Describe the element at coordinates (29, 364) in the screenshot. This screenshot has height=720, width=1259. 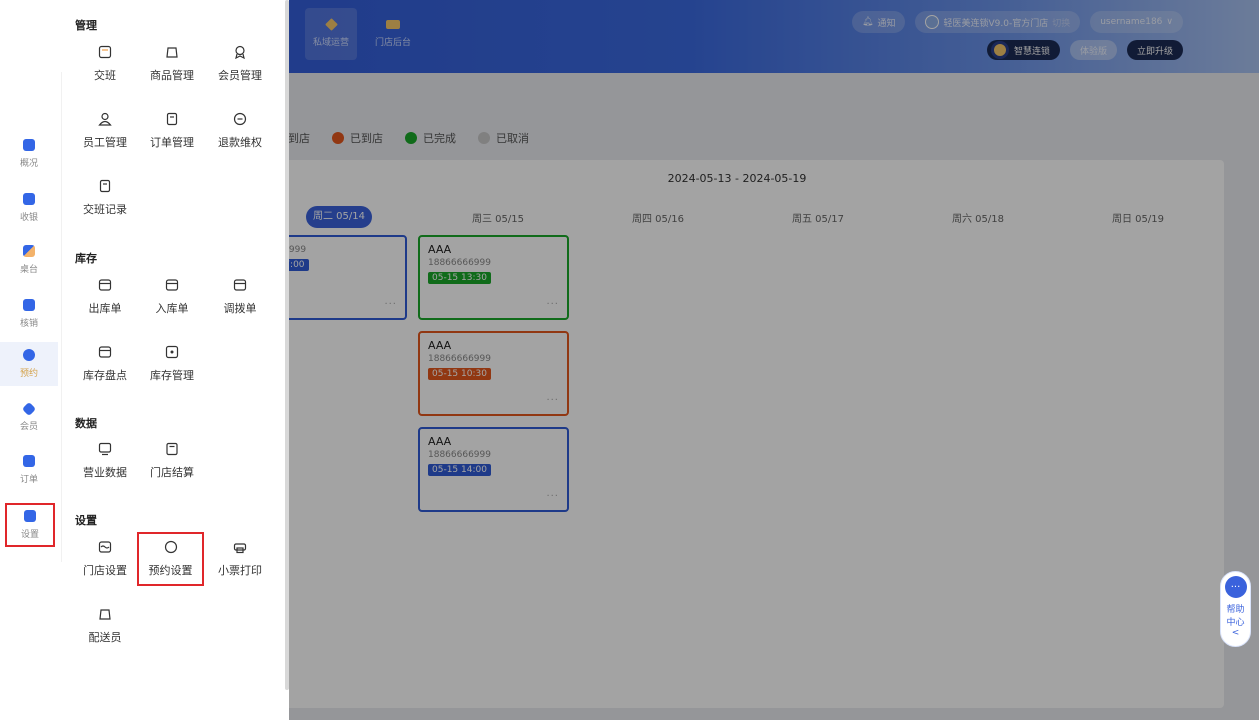
I see `rail-item-booking: 预约` at that location.